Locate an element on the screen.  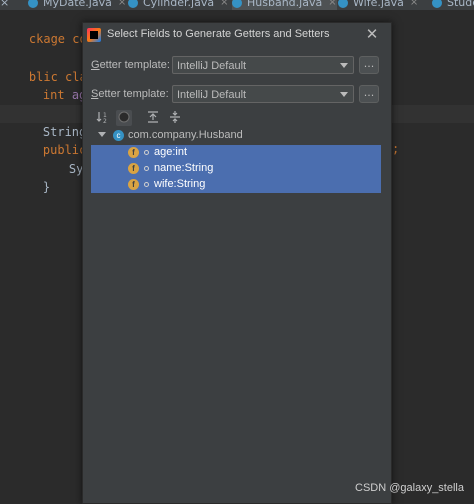
tree-root-class: c com.company.Husband is located at coordinates (237, 136).